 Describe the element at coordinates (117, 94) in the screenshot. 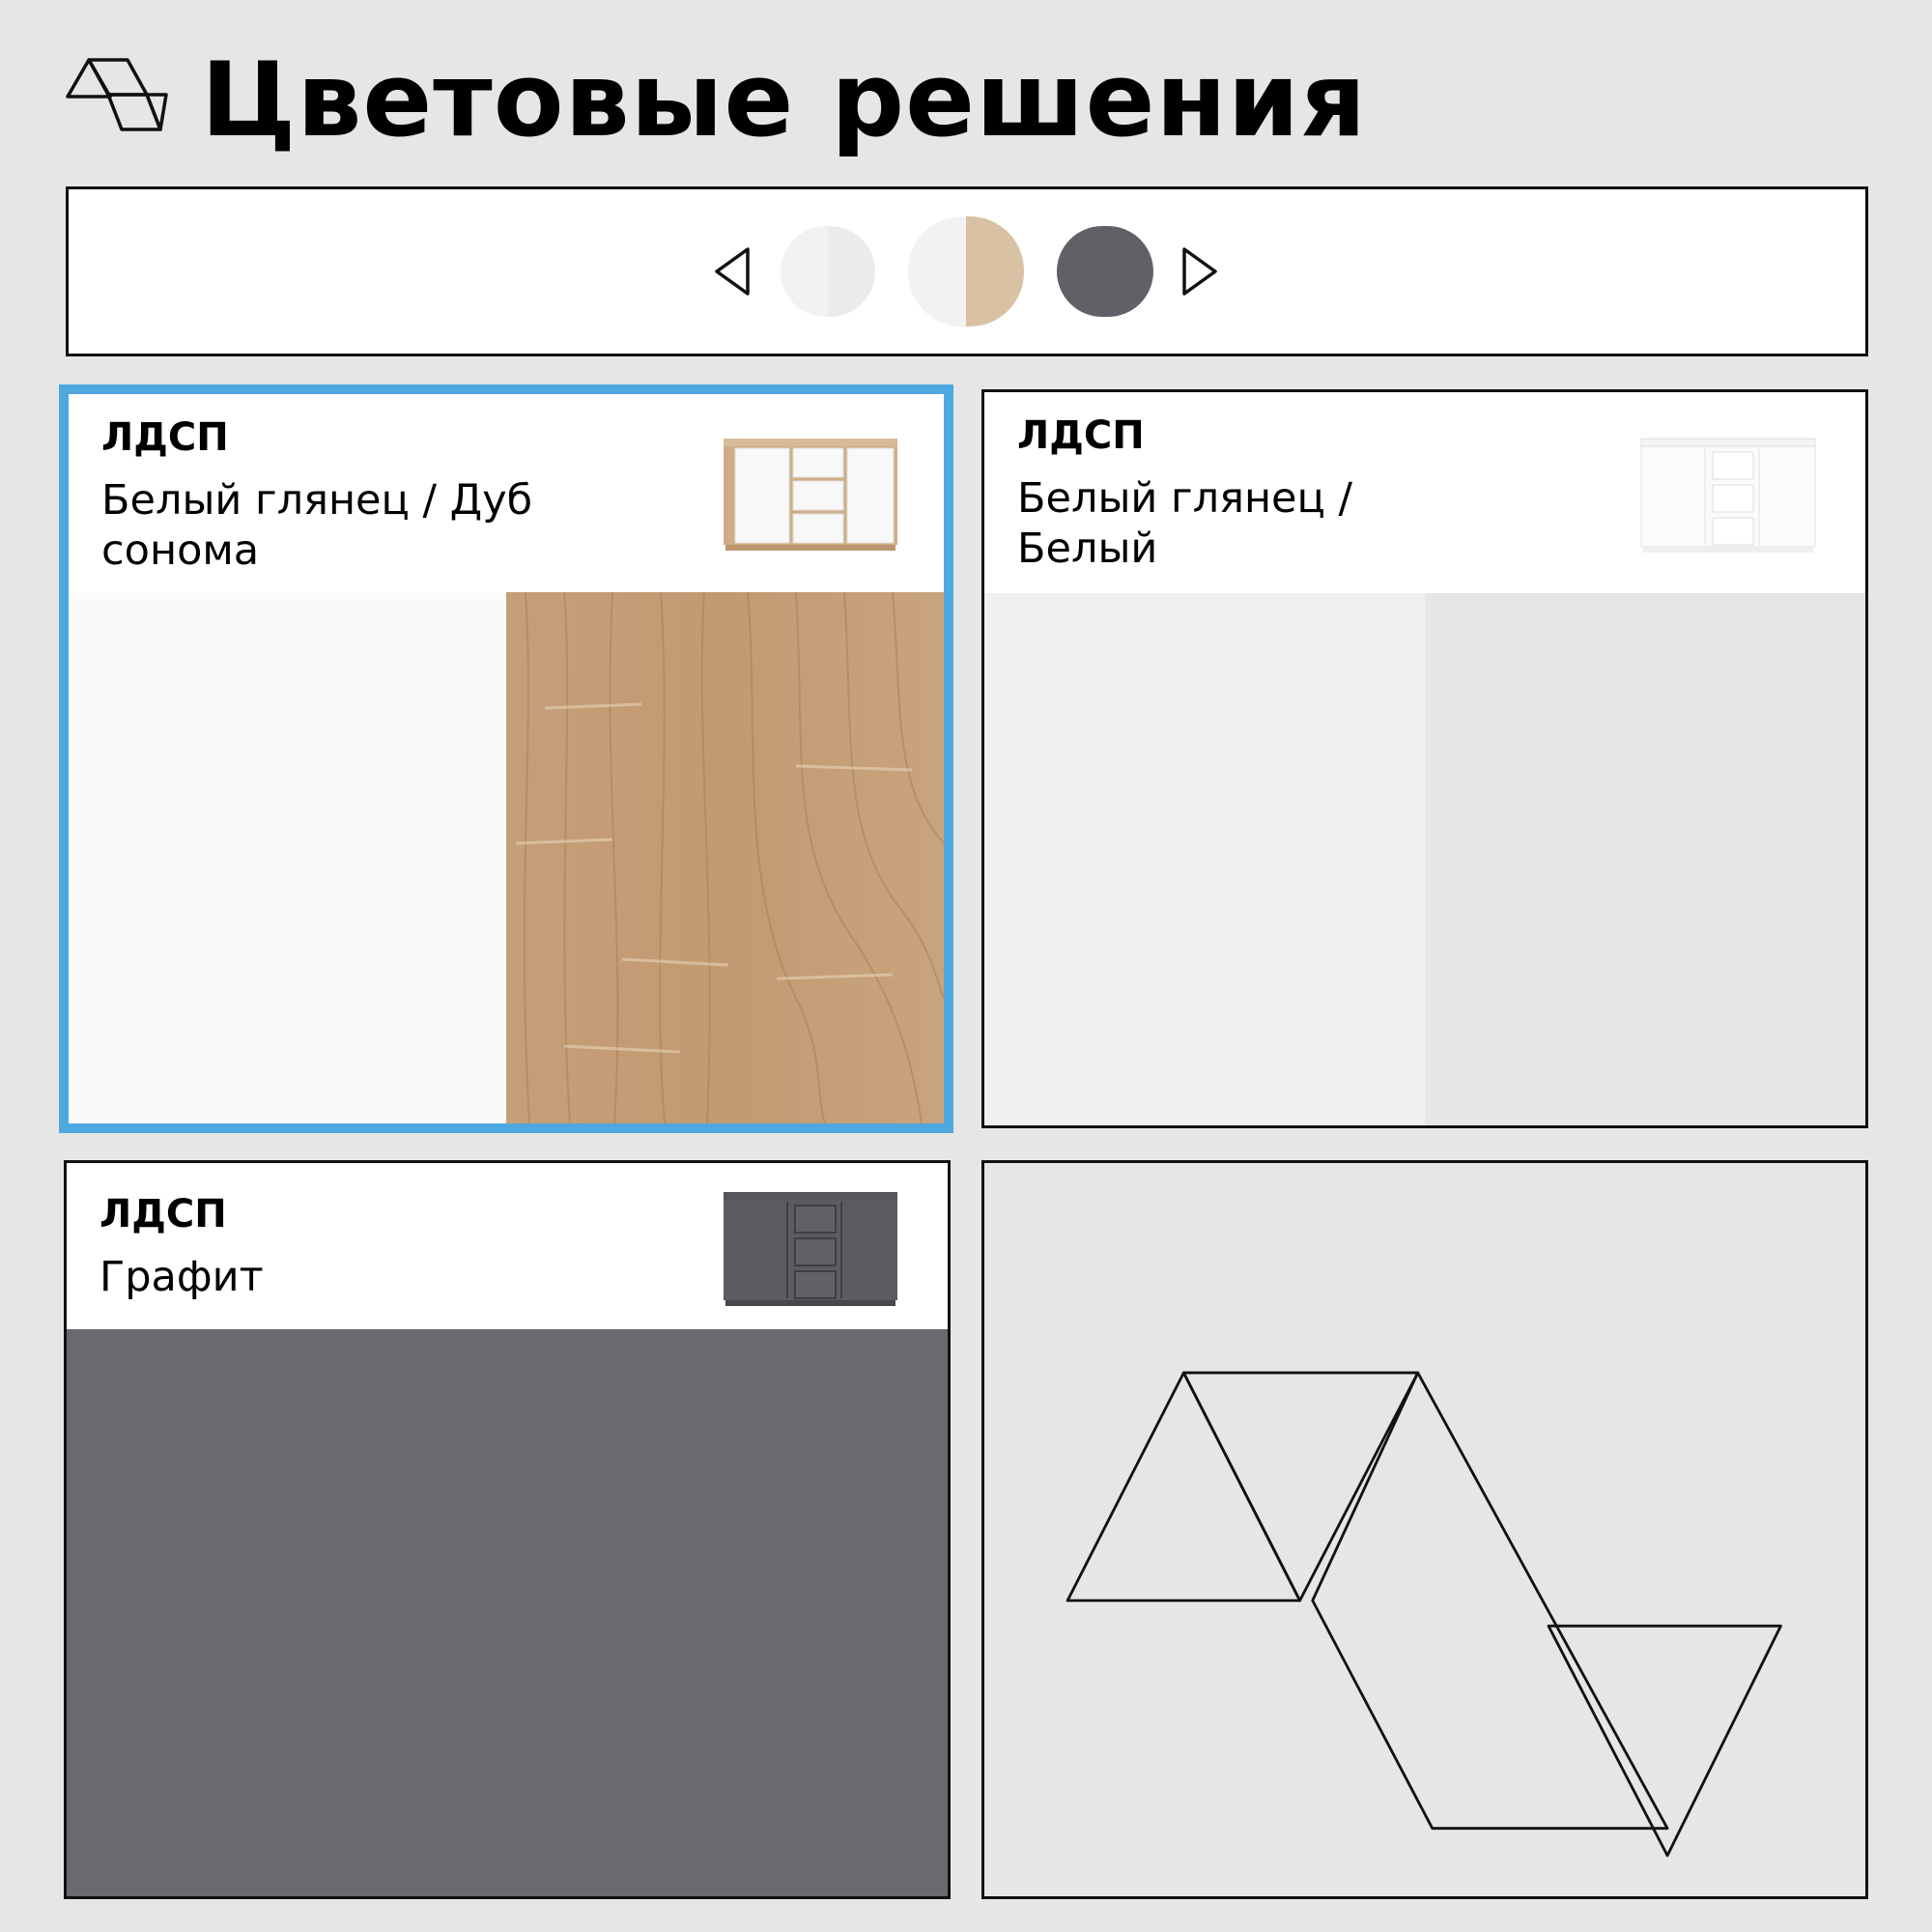

I see `triangle-ribbon-logo-icon` at that location.